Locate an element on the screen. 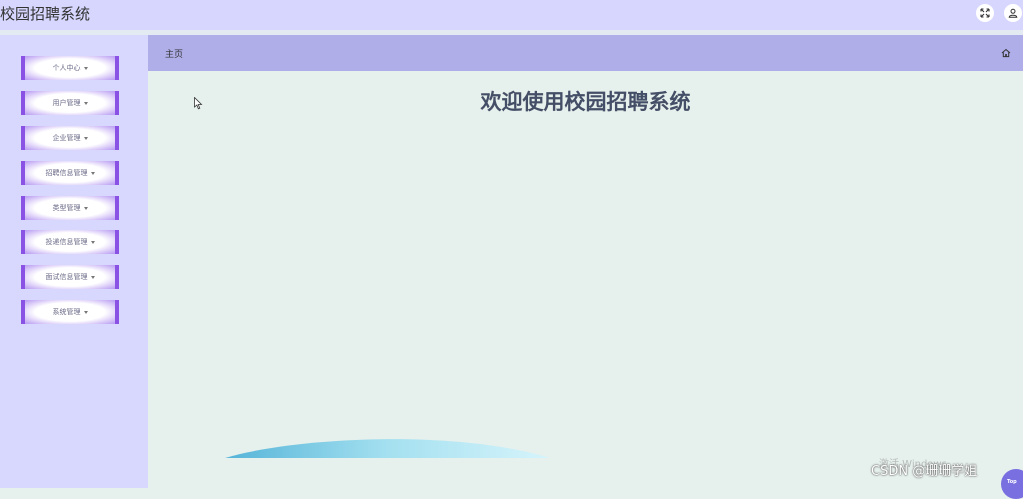 Image resolution: width=1023 pixels, height=499 pixels. home-icon is located at coordinates (1006, 53).